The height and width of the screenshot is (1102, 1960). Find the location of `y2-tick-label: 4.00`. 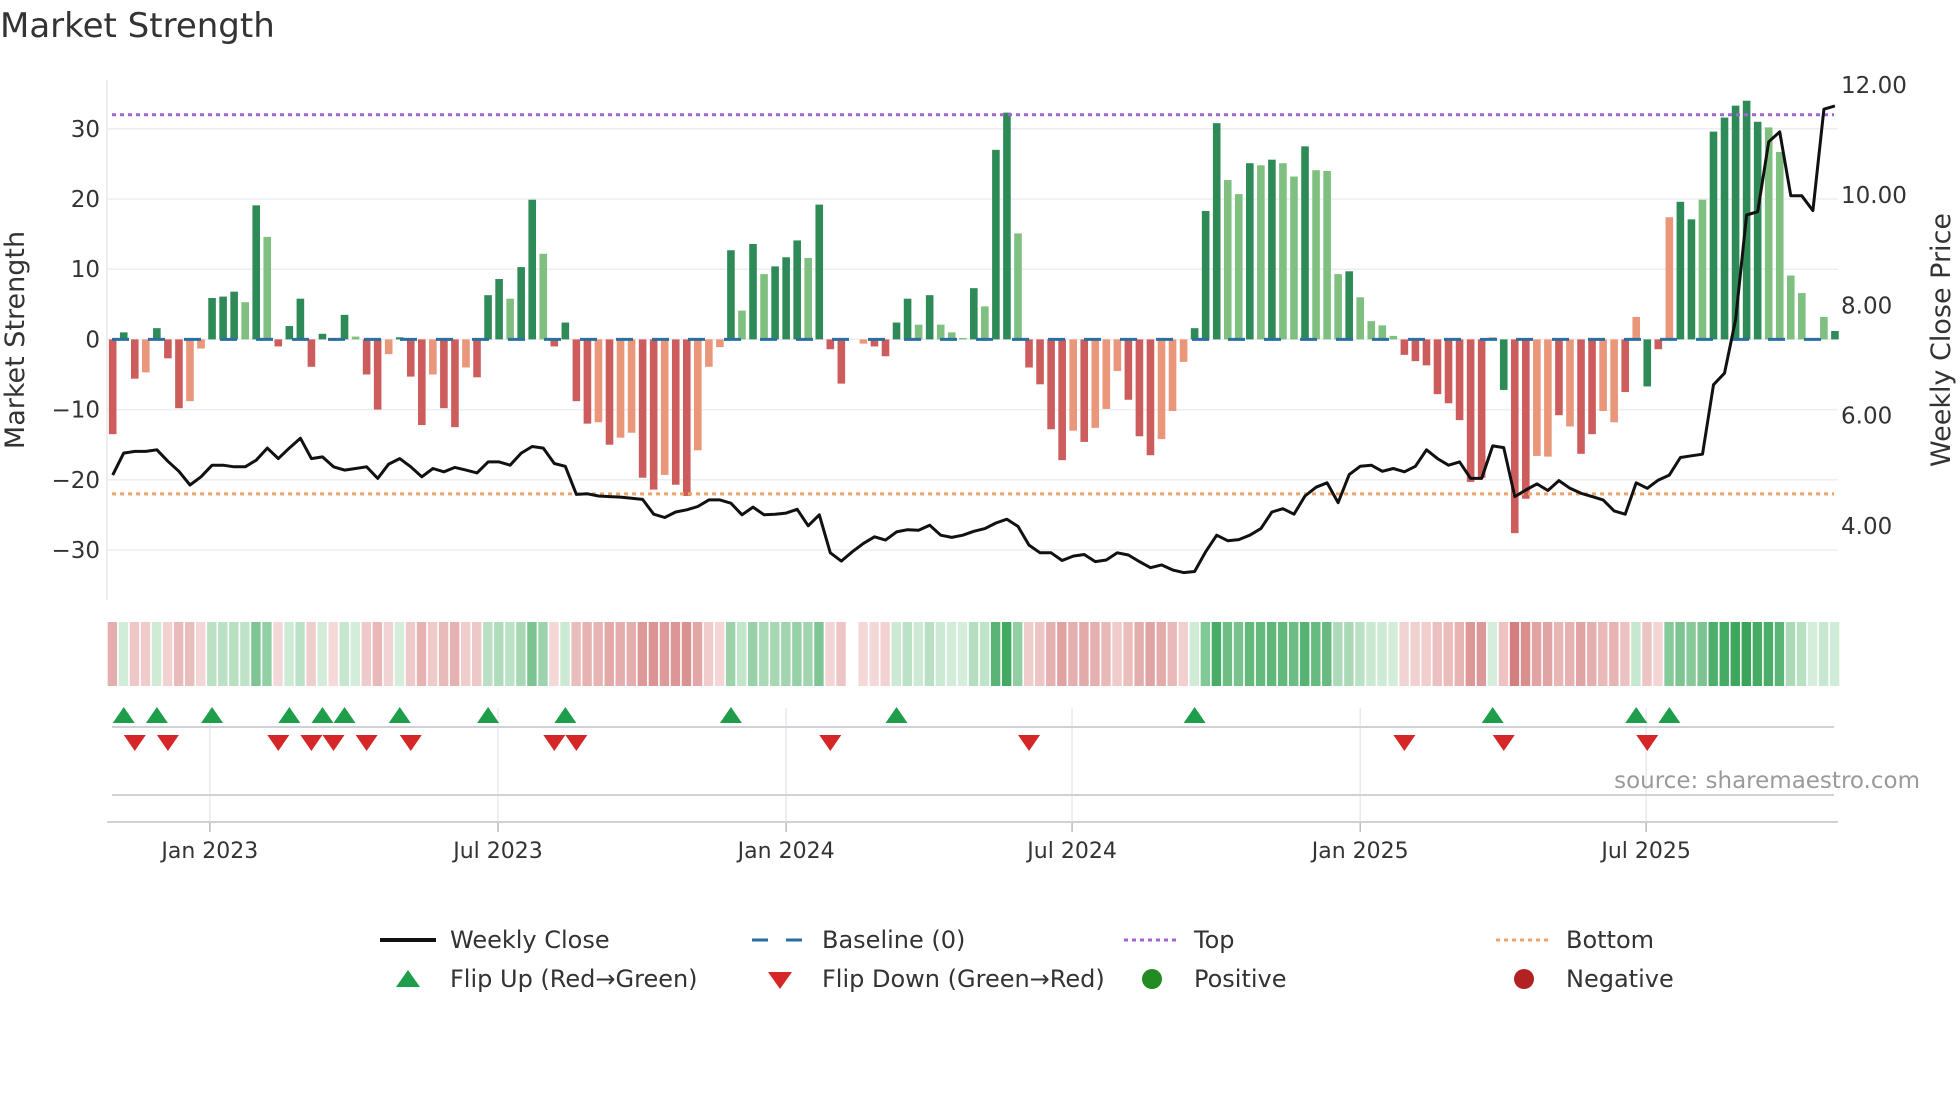

y2-tick-label: 4.00 is located at coordinates (1866, 527).